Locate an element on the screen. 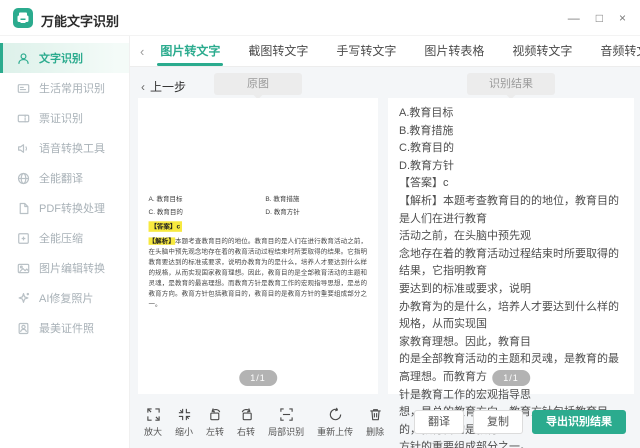 This screenshot has width=640, height=448. tab-screenshot-to-text: 截图转文字 is located at coordinates (278, 51).